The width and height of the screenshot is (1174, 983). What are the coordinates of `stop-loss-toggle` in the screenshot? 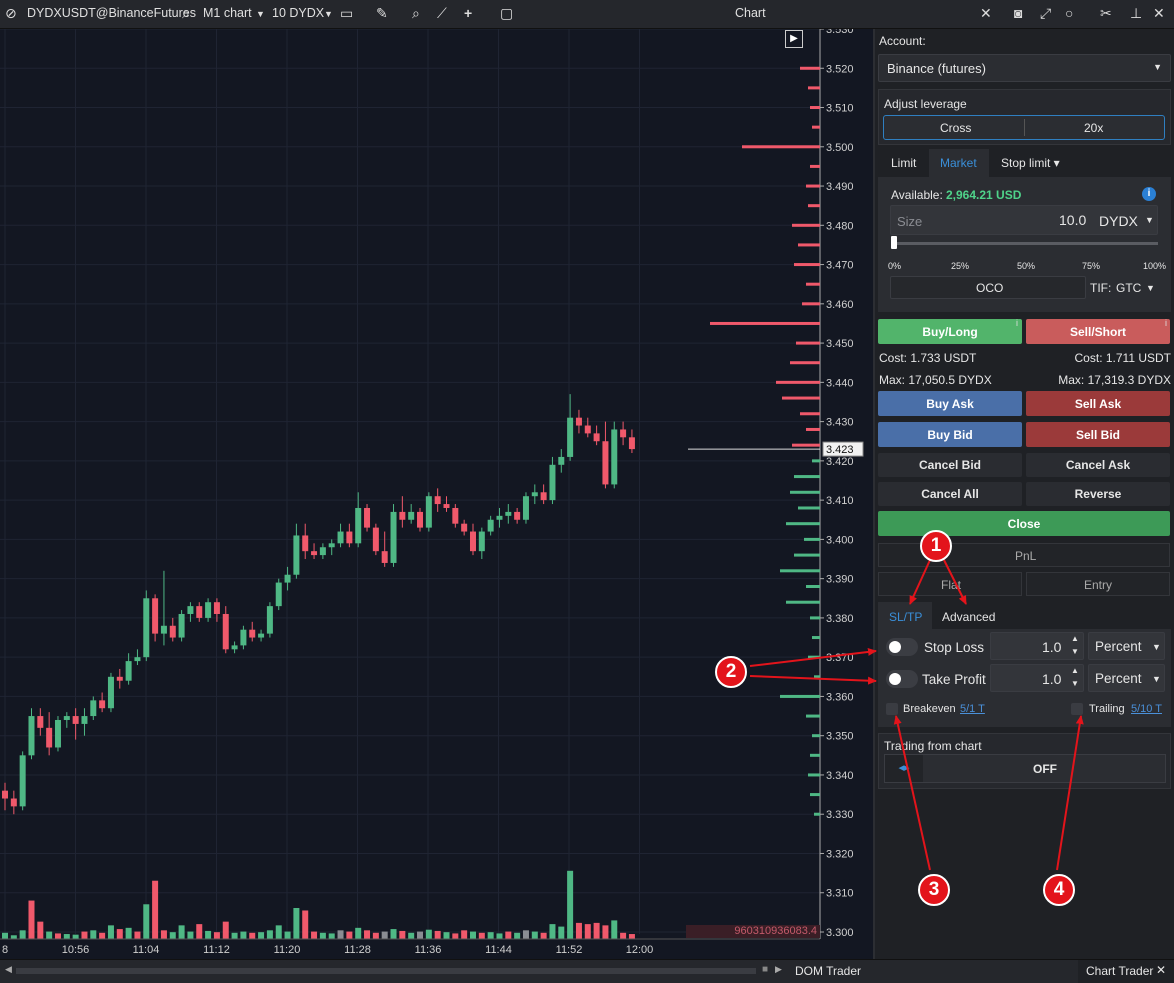 It's located at (902, 647).